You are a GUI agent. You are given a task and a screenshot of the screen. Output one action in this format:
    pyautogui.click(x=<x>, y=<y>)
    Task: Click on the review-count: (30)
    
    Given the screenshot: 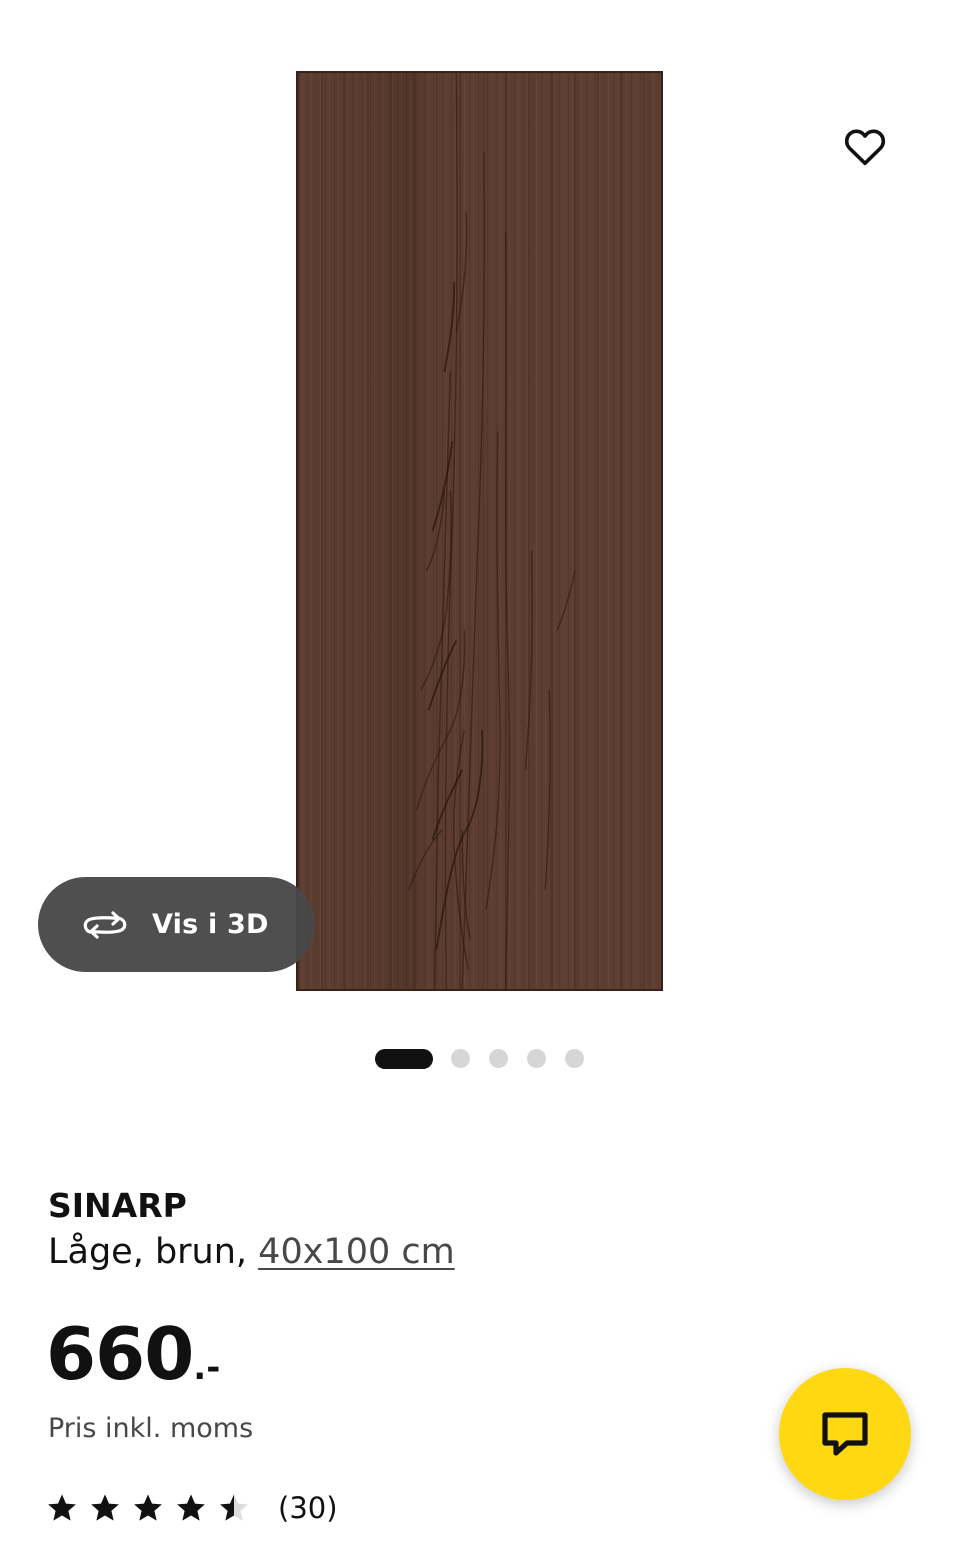 What is the action you would take?
    pyautogui.click(x=308, y=1508)
    